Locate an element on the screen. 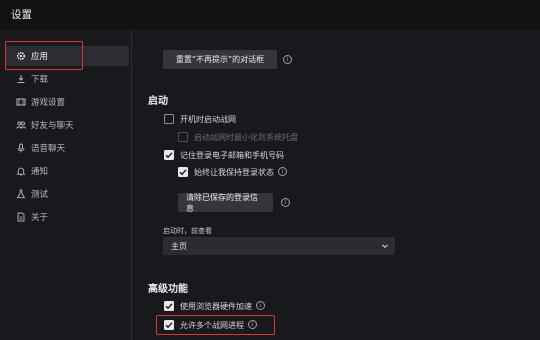 The width and height of the screenshot is (540, 340). document-icon is located at coordinates (21, 217).